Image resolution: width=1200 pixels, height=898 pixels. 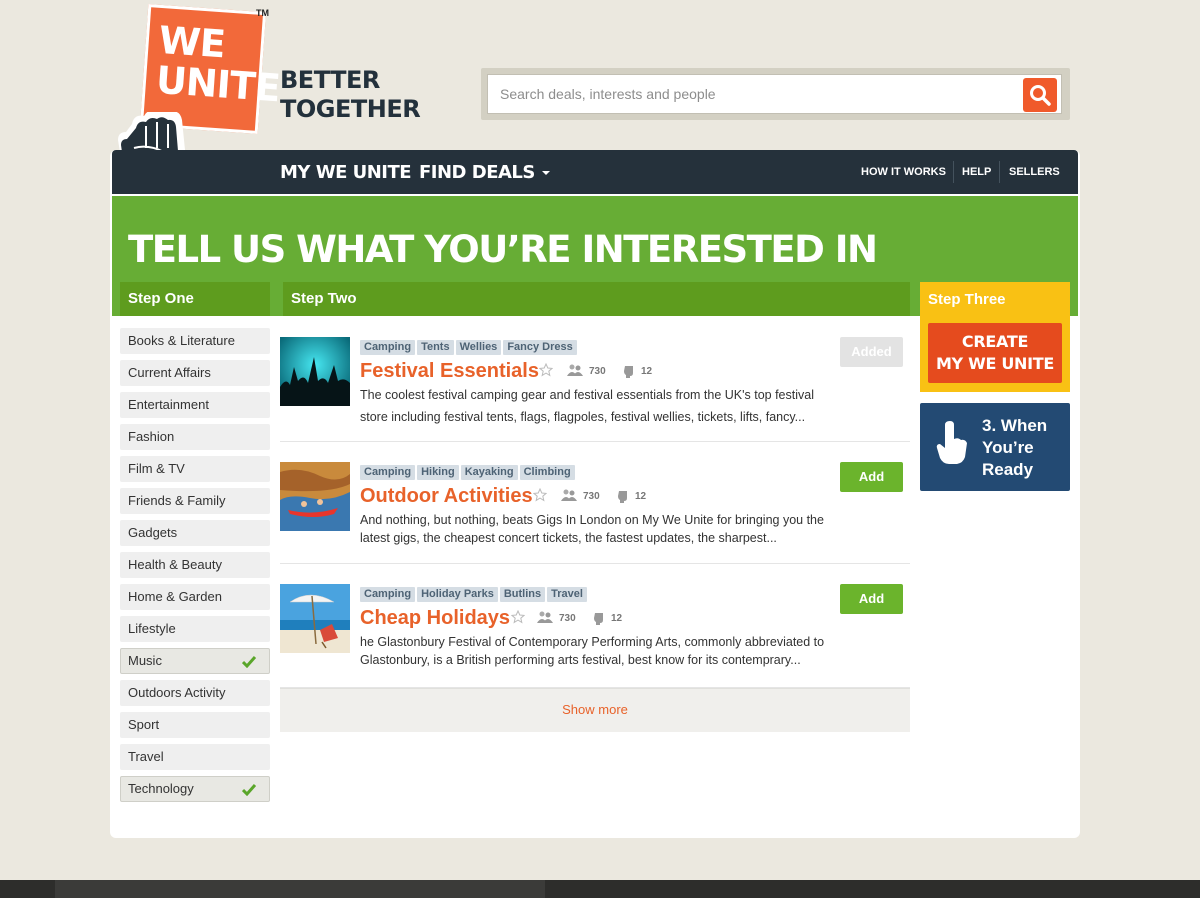 What do you see at coordinates (596, 299) in the screenshot?
I see `step-two-header: Step Two` at bounding box center [596, 299].